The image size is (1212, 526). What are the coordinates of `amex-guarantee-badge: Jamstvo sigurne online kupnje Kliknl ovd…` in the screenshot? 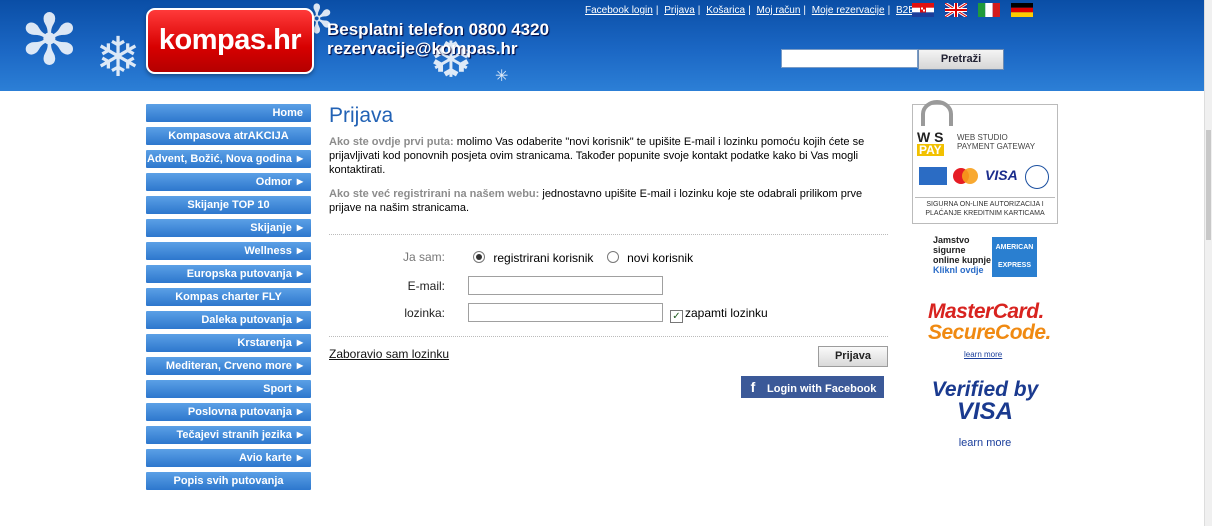 It's located at (984, 257).